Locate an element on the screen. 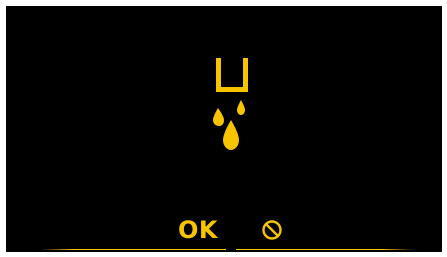 The image size is (447, 257). cancel-baseline is located at coordinates (325, 249).